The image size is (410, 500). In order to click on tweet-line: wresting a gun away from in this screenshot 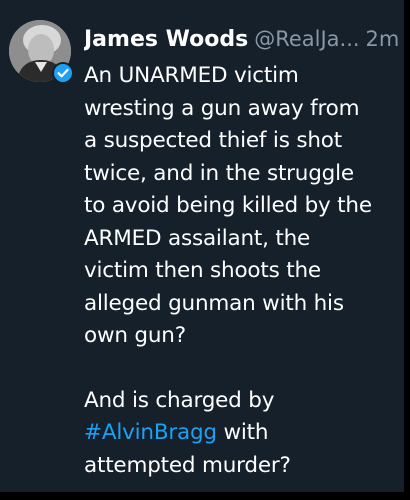, I will do `click(222, 108)`.